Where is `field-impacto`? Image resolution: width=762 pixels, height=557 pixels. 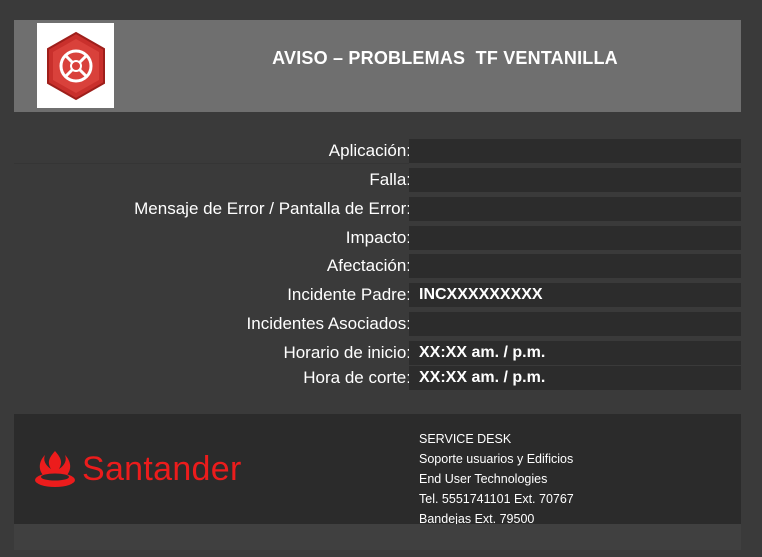
field-impacto is located at coordinates (575, 238).